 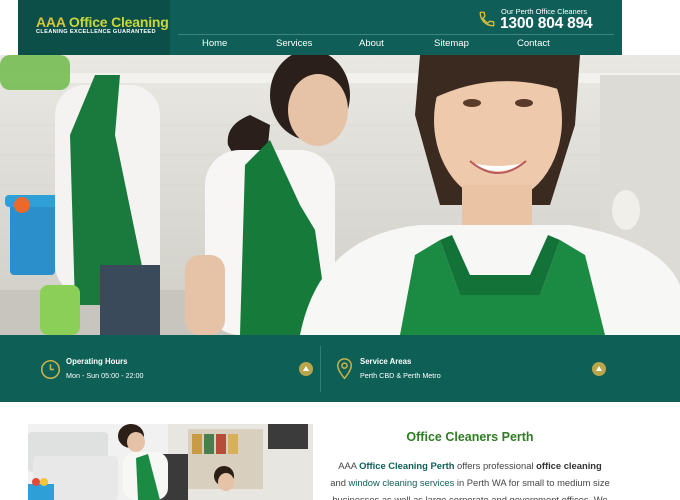 I want to click on nav-sitemap: Sitemap, so click(x=451, y=43).